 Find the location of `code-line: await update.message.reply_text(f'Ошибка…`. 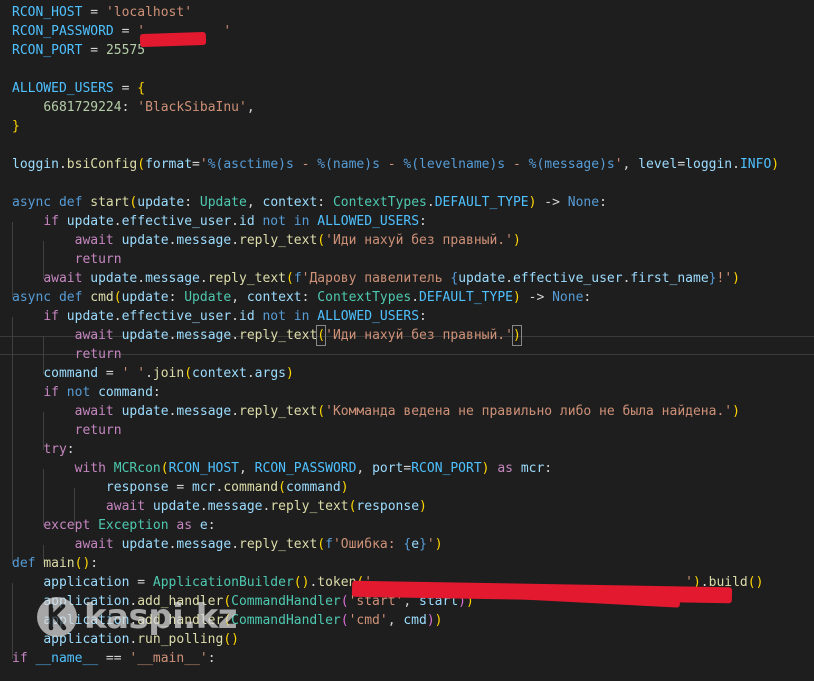

code-line: await update.message.reply_text(f'Ошибка… is located at coordinates (227, 544).